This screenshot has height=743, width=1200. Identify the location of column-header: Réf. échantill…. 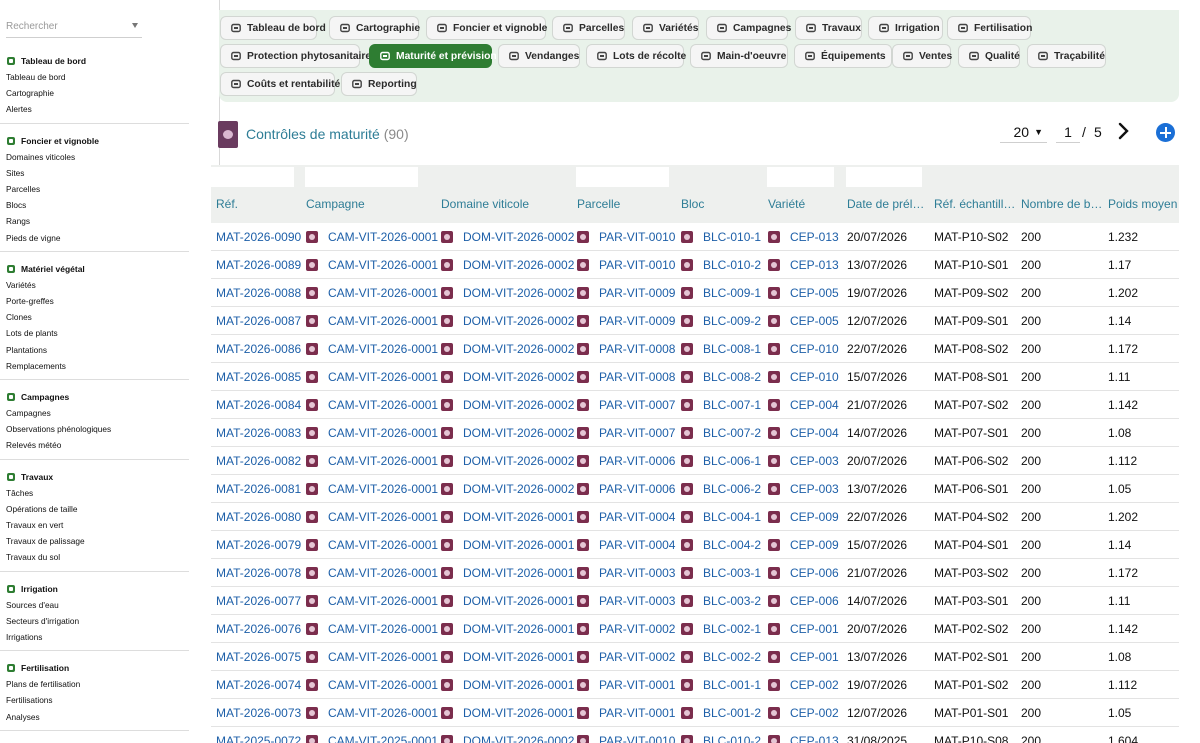
(974, 204).